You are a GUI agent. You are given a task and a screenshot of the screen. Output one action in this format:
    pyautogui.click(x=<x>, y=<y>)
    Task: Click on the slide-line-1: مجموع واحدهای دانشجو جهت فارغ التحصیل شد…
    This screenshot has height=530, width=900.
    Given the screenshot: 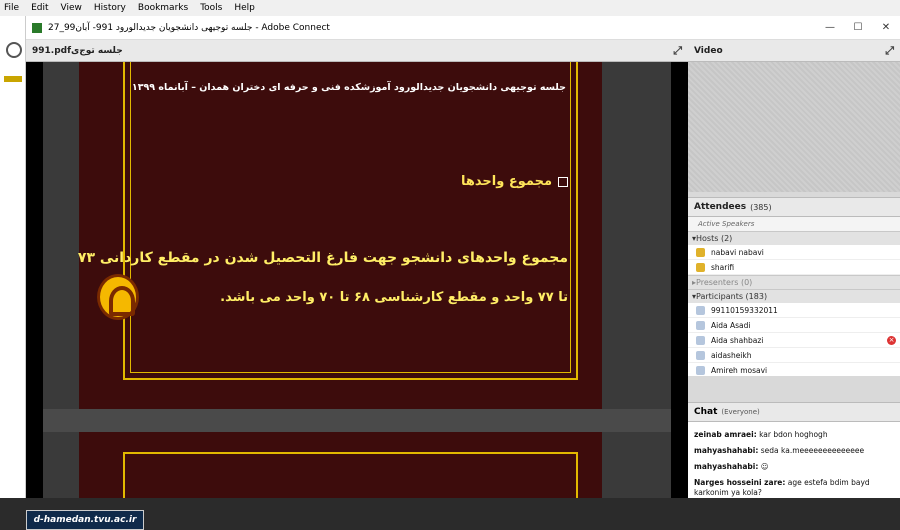 What is the action you would take?
    pyautogui.click(x=322, y=258)
    